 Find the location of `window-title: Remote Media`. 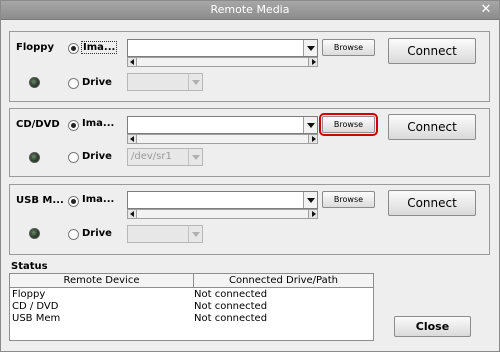

window-title: Remote Media is located at coordinates (250, 9).